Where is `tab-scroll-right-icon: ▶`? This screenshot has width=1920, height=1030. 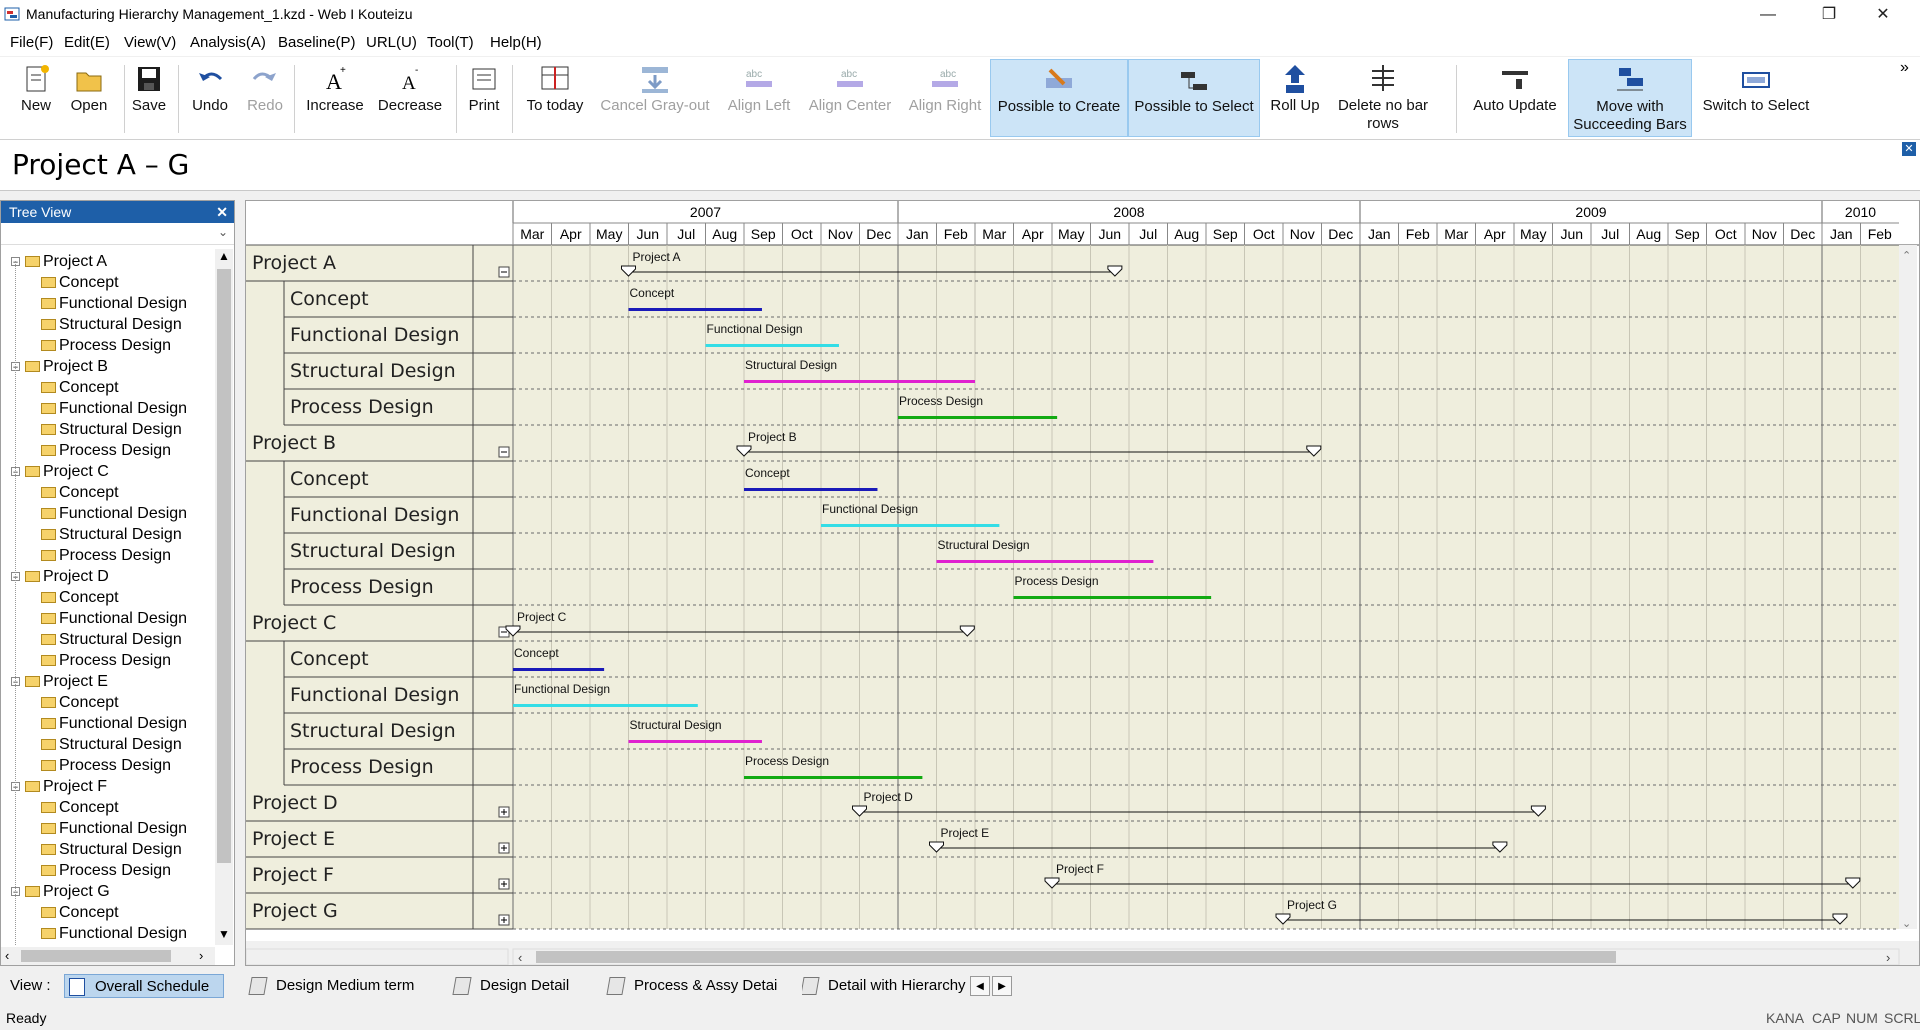 tab-scroll-right-icon: ▶ is located at coordinates (1002, 986).